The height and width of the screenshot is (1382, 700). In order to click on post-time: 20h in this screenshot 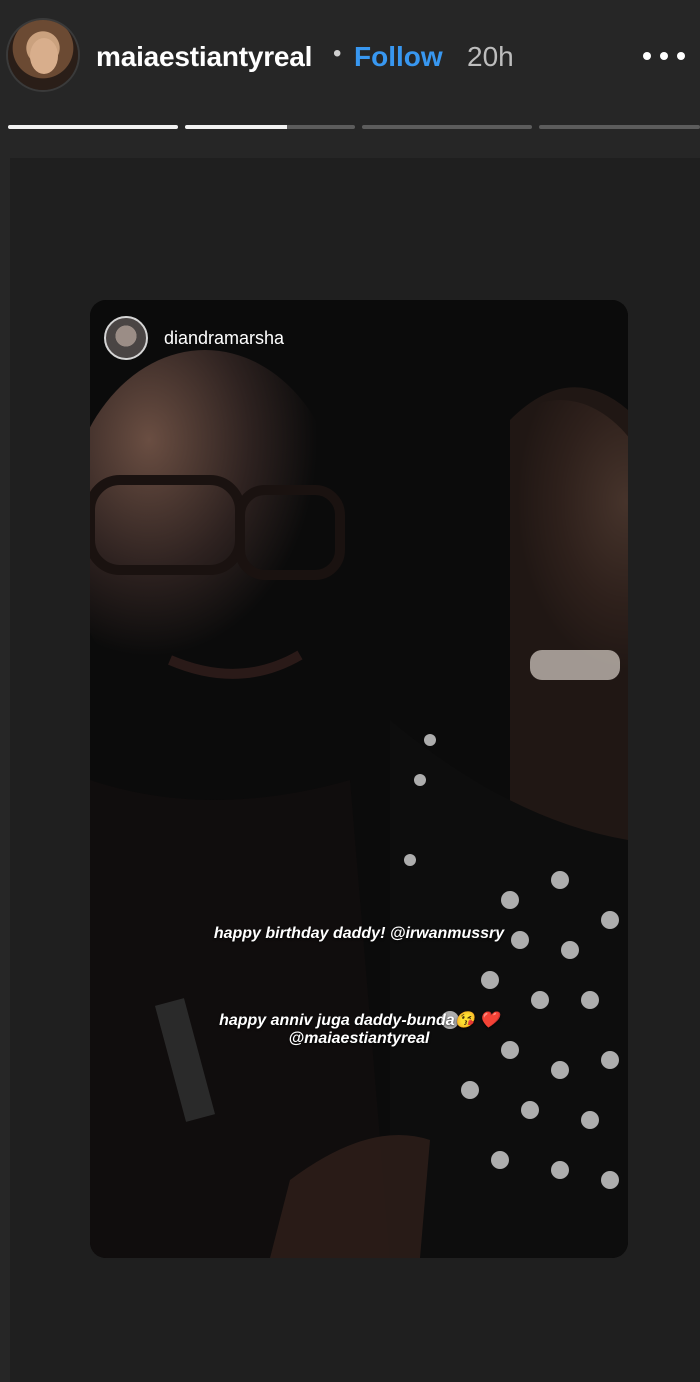, I will do `click(490, 56)`.